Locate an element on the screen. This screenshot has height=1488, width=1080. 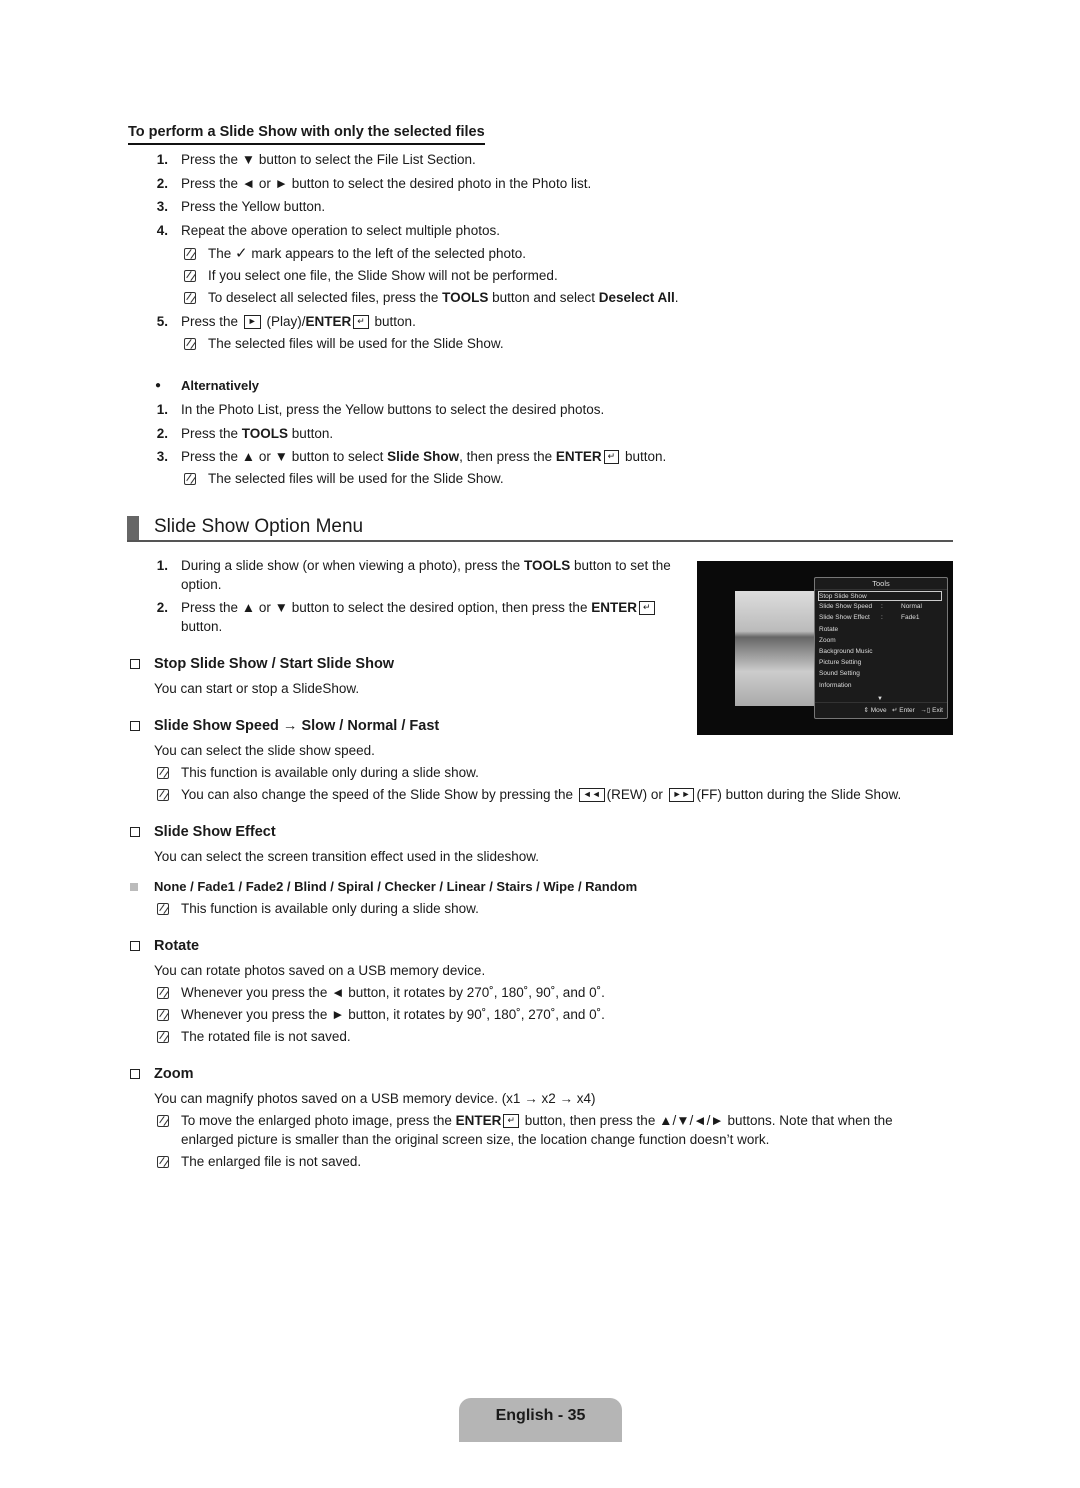
tools-menu-item: Information is located at coordinates (881, 686).